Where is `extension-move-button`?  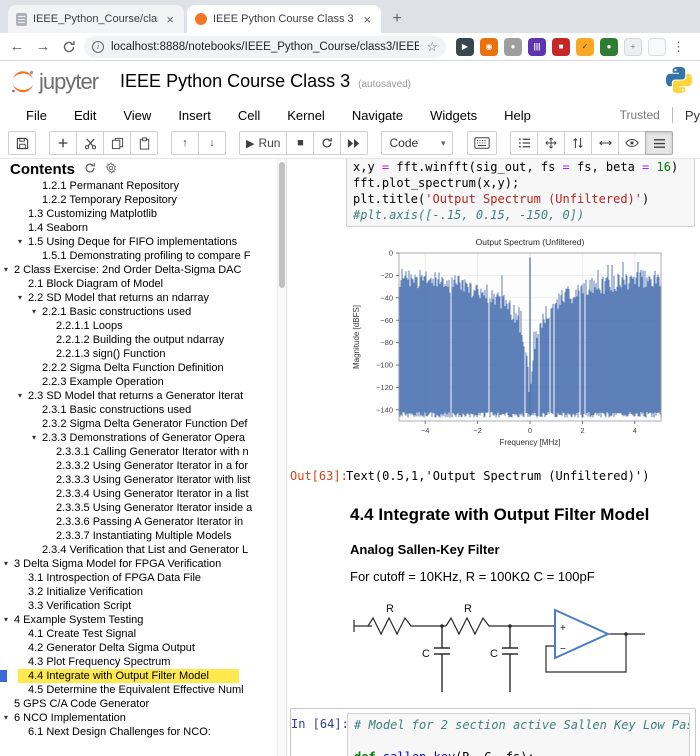 extension-move-button is located at coordinates (551, 143).